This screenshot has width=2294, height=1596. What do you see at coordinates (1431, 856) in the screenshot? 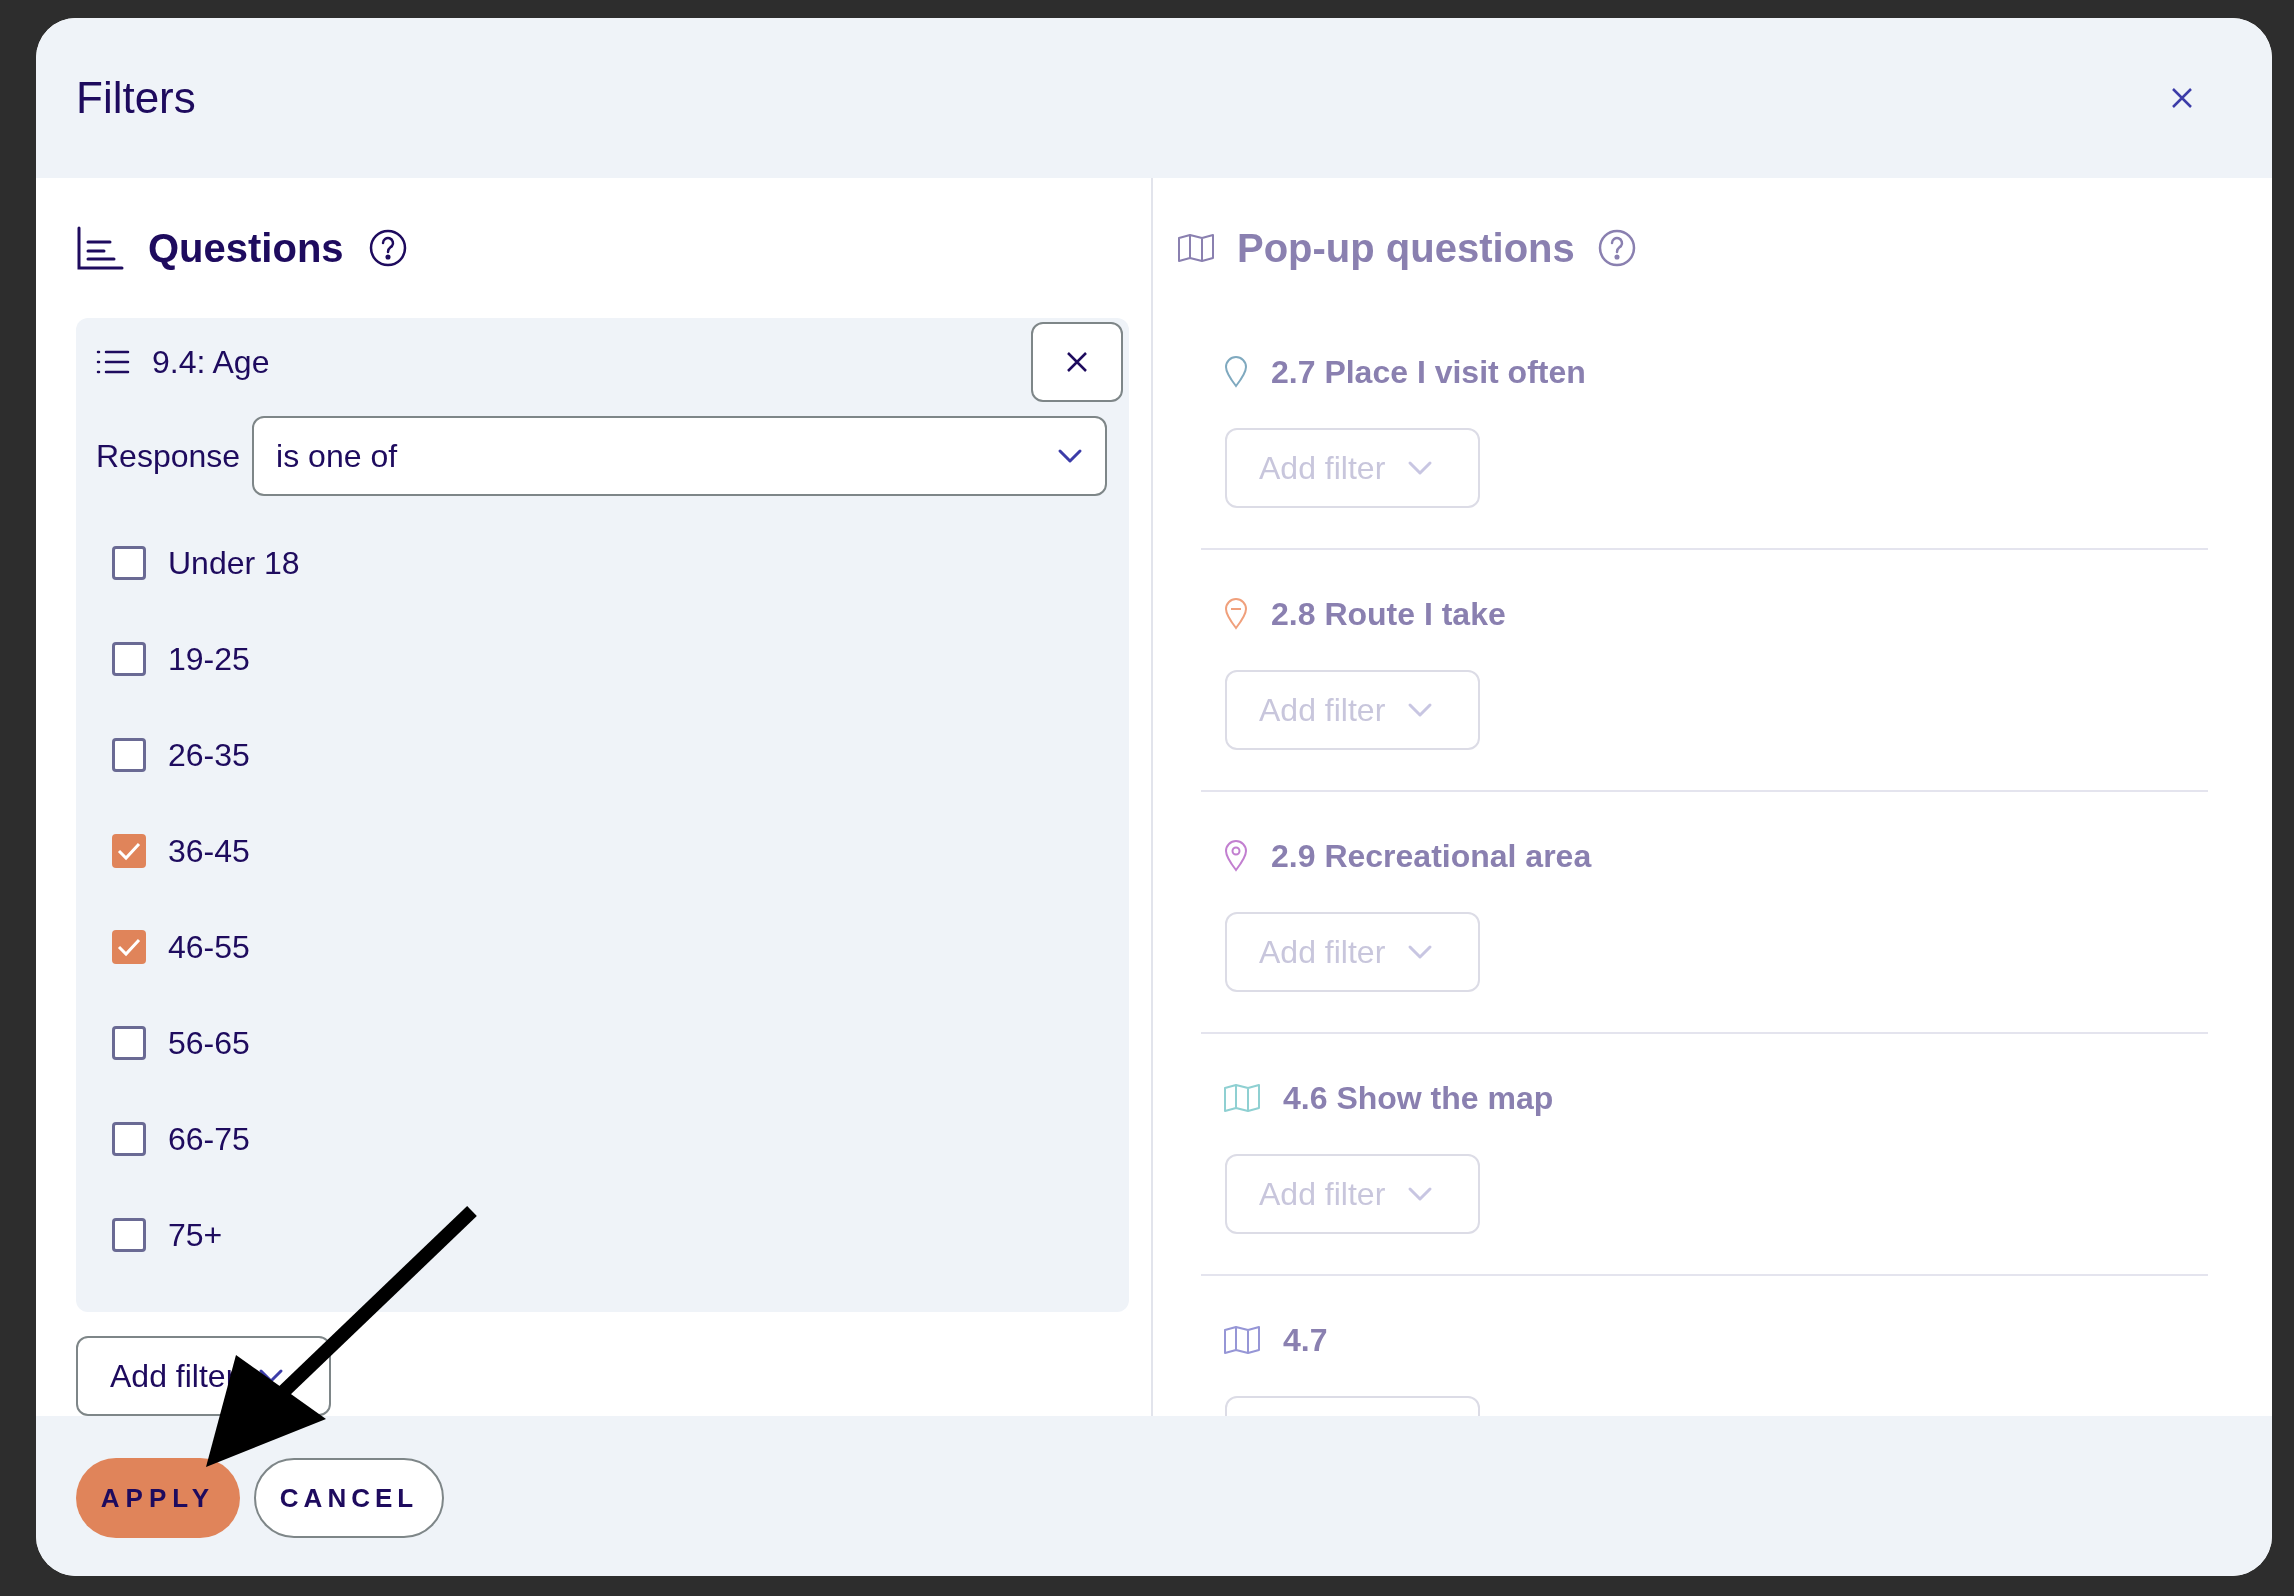
I see `popup-question-title: 2.9 Recreational area` at bounding box center [1431, 856].